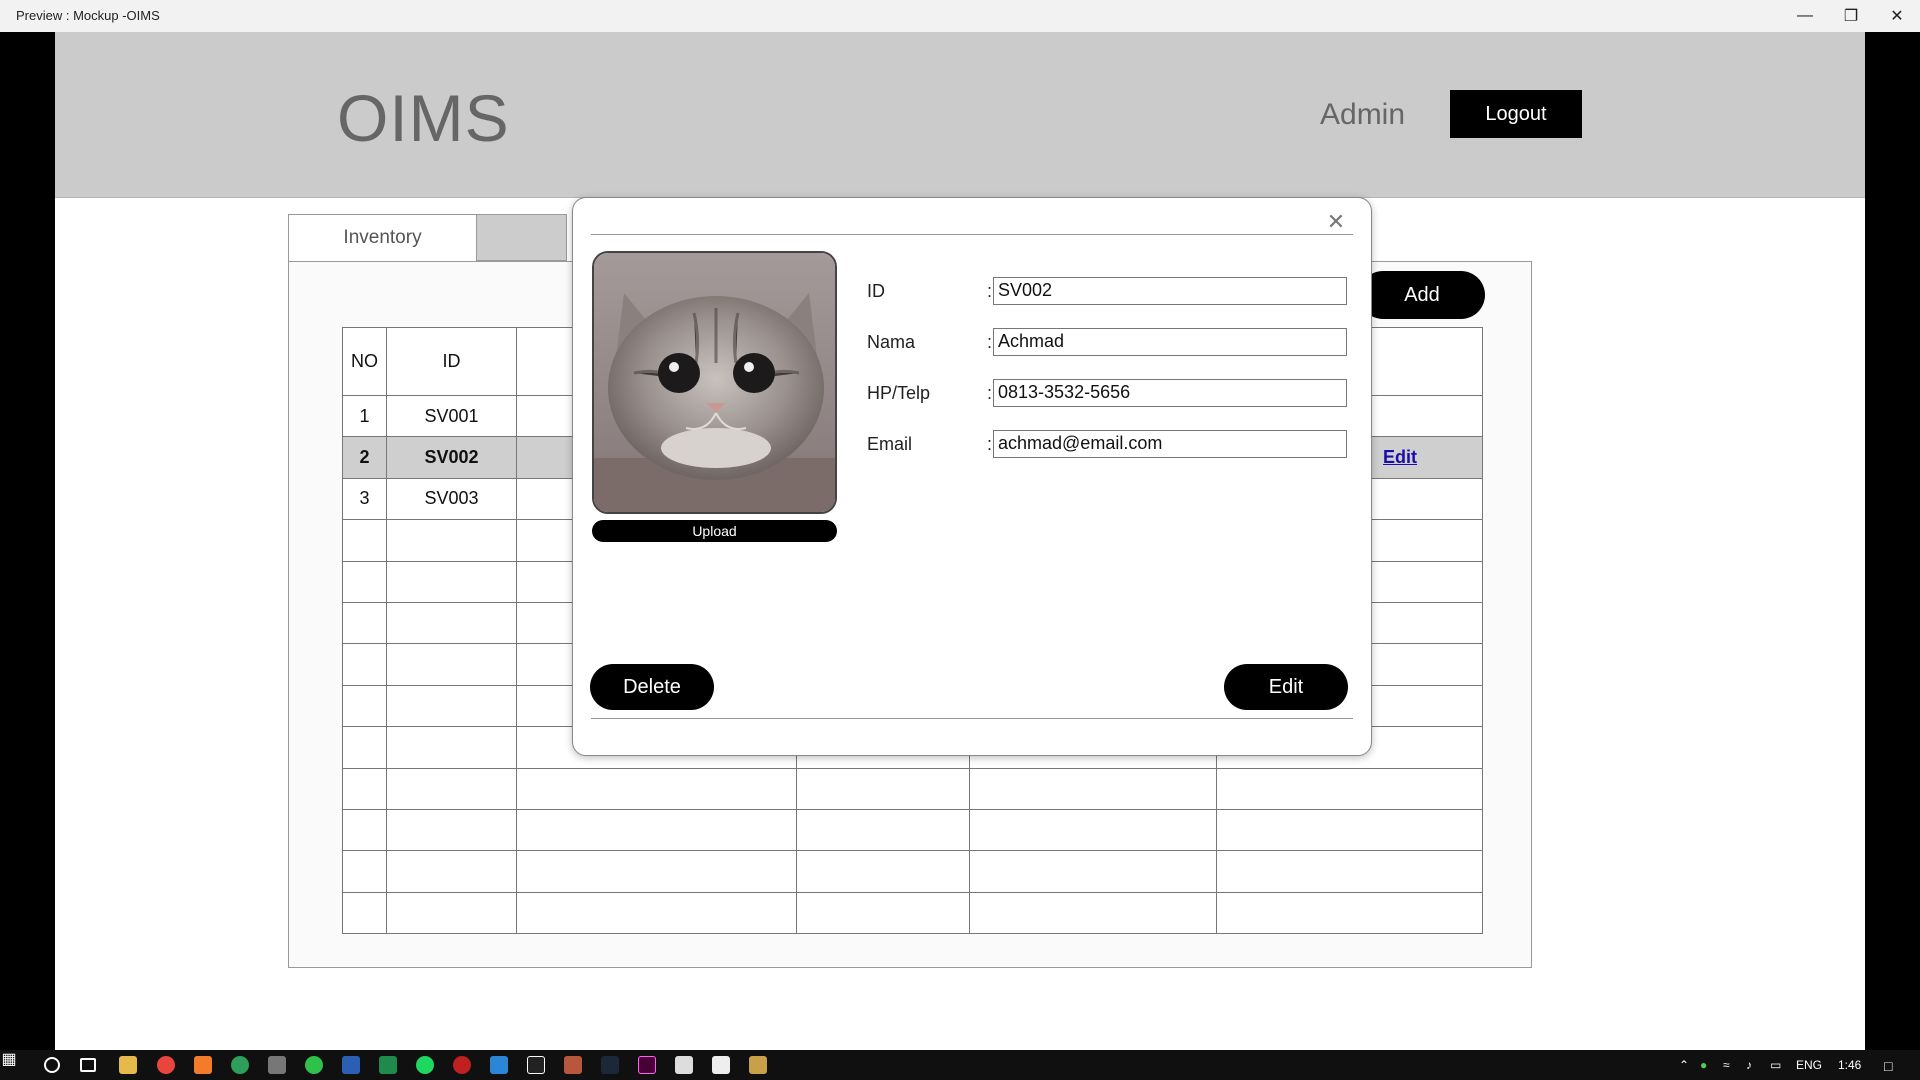  I want to click on window-title-bar: Preview : Mockup -OIMS — ❐ ✕, so click(960, 16).